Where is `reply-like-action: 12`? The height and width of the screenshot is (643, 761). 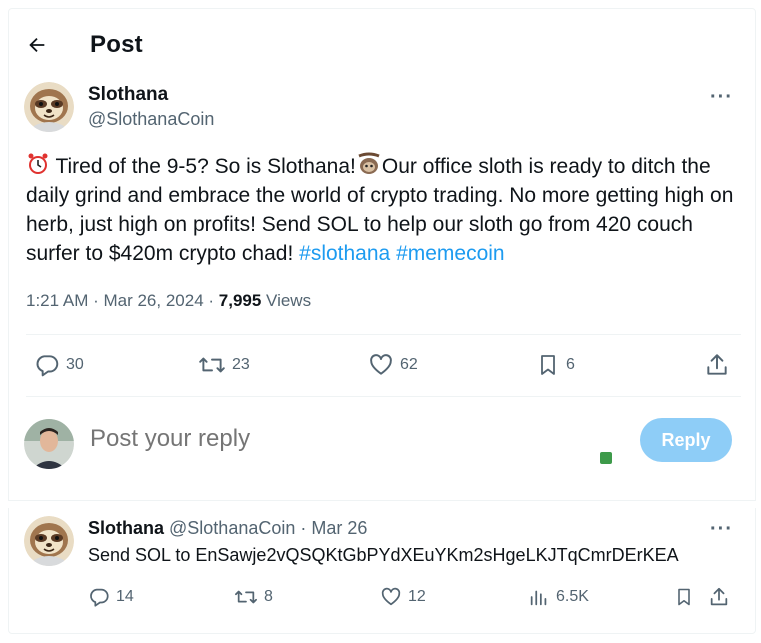 reply-like-action: 12 is located at coordinates (403, 597).